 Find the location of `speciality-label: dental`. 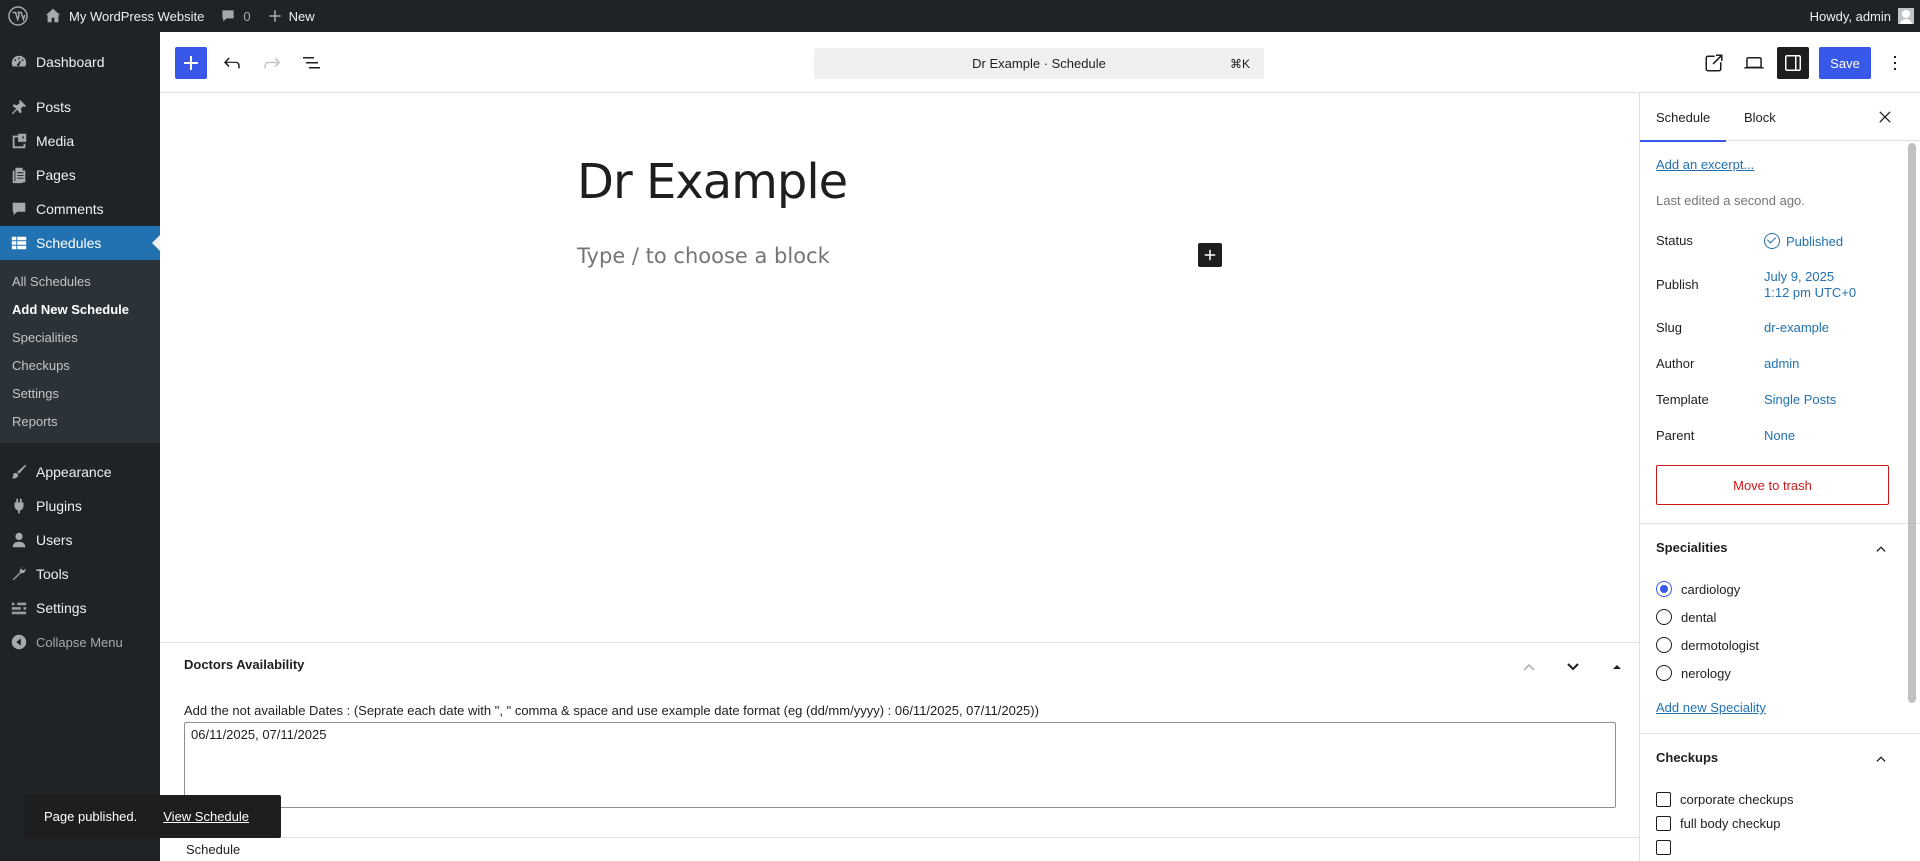

speciality-label: dental is located at coordinates (1699, 617).